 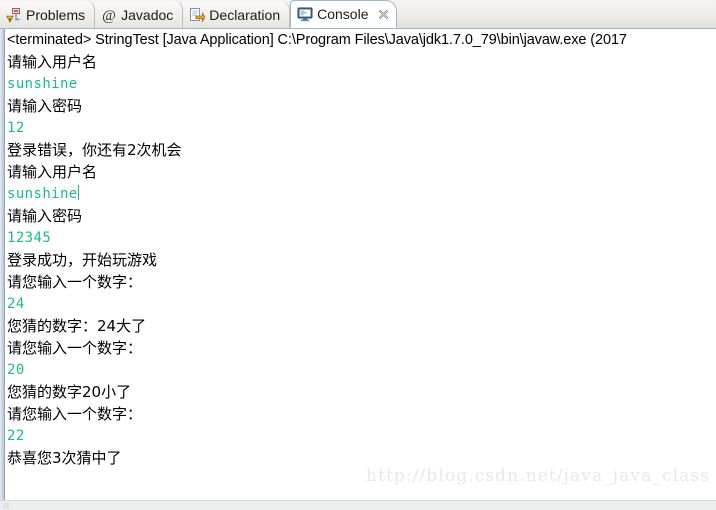 I want to click on console-line-text: 22, so click(x=16, y=436).